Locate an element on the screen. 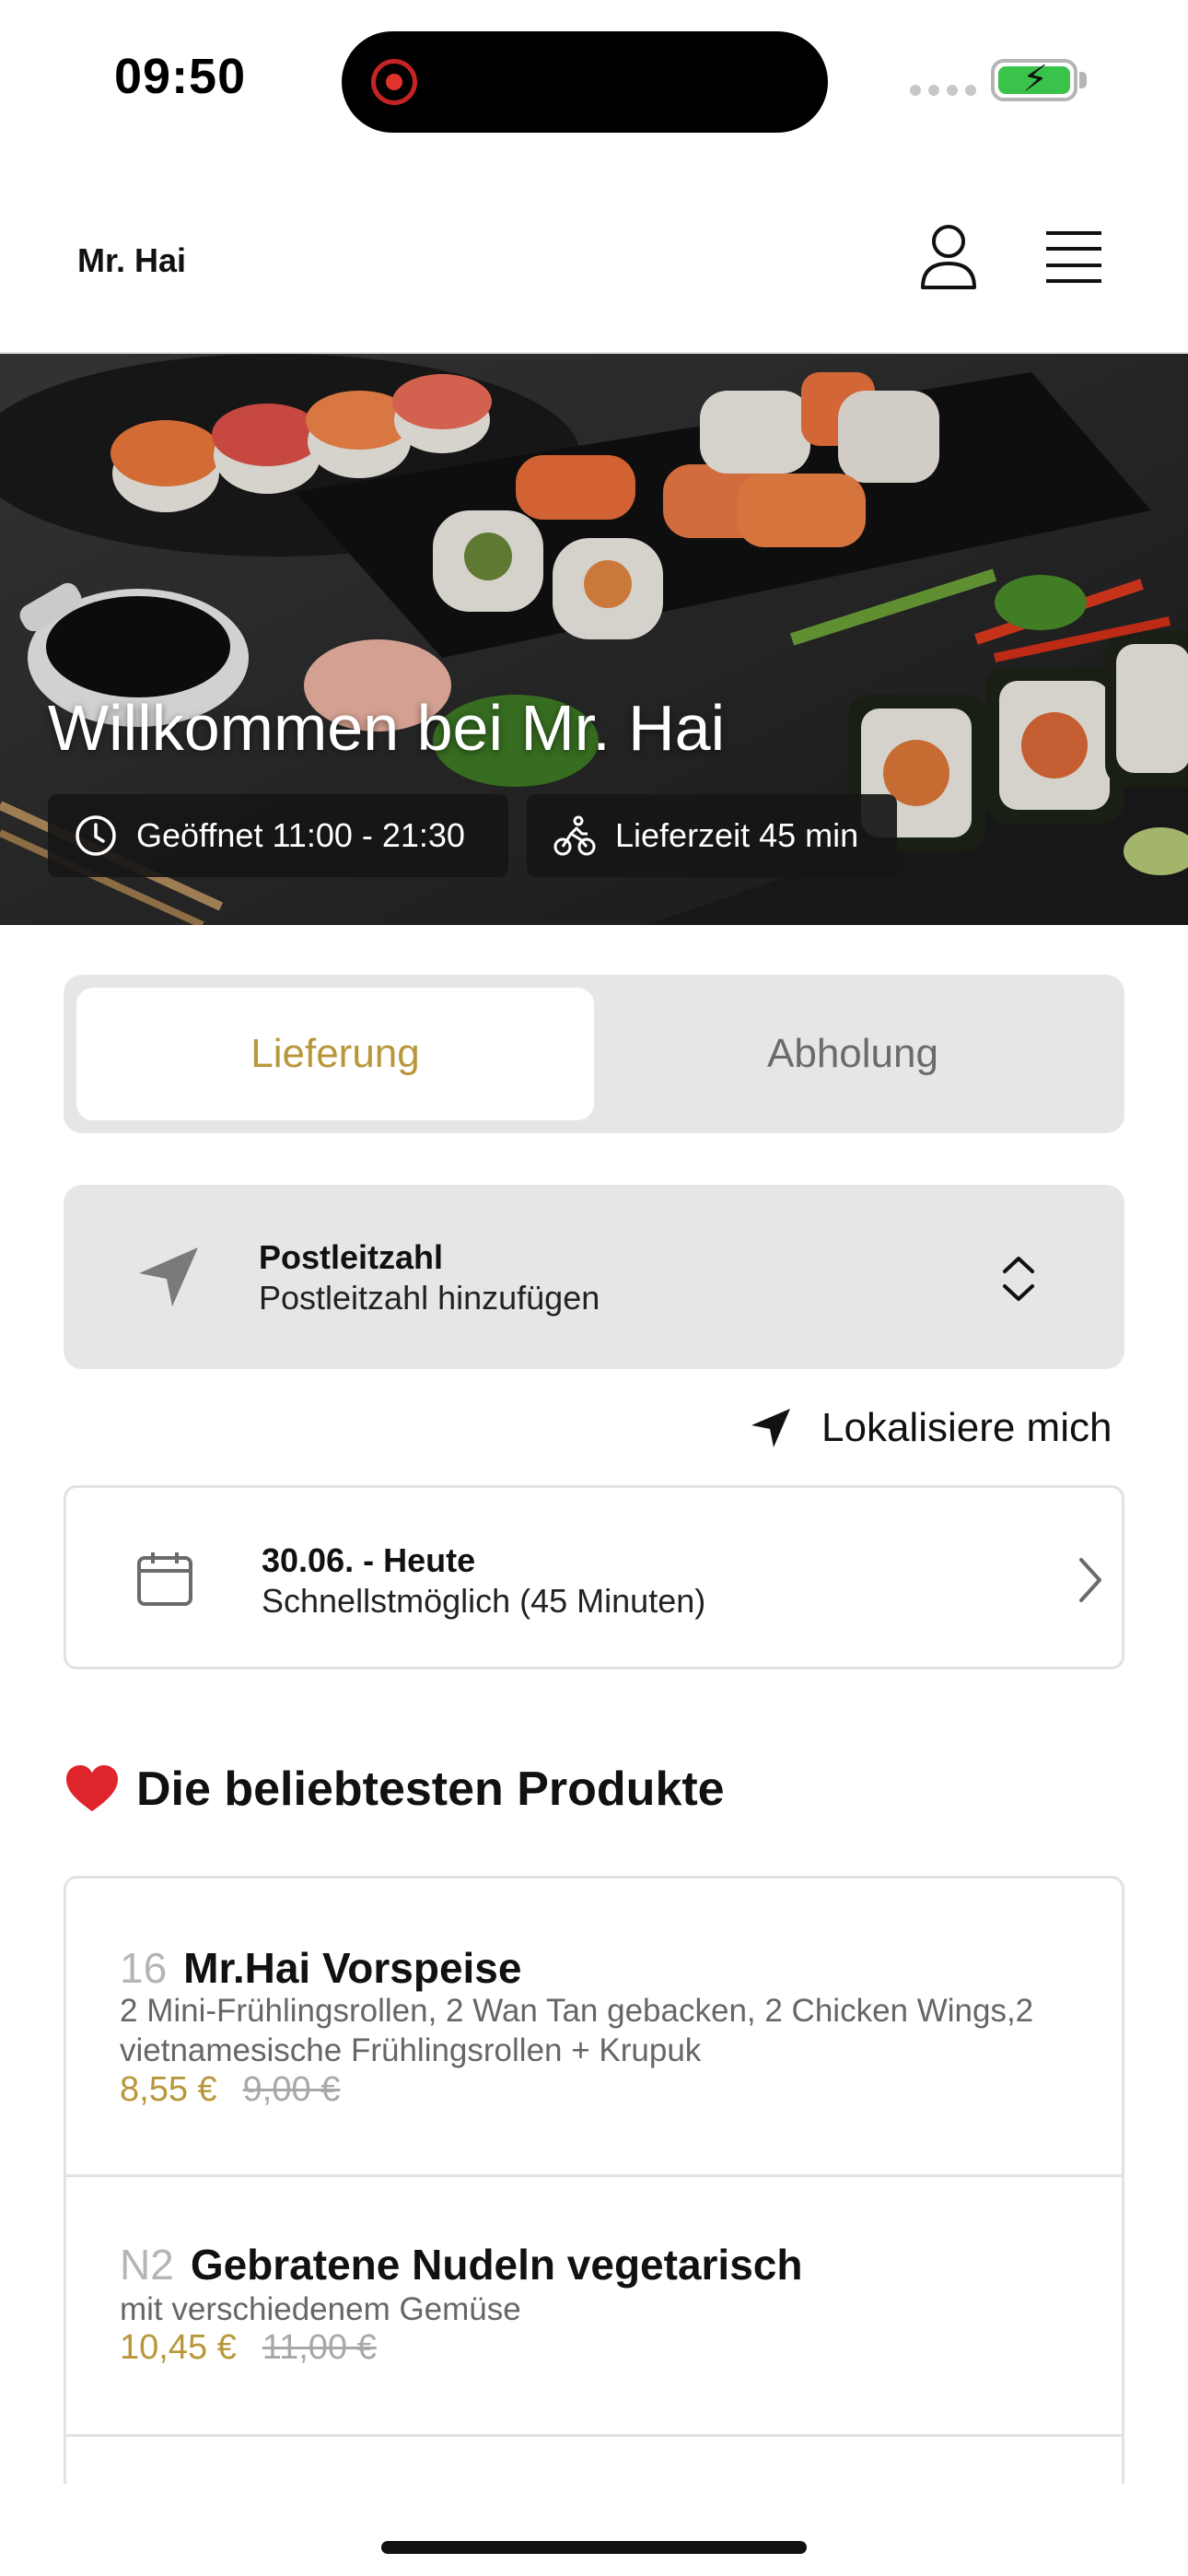 The width and height of the screenshot is (1188, 2576). menu-icon is located at coordinates (1073, 257).